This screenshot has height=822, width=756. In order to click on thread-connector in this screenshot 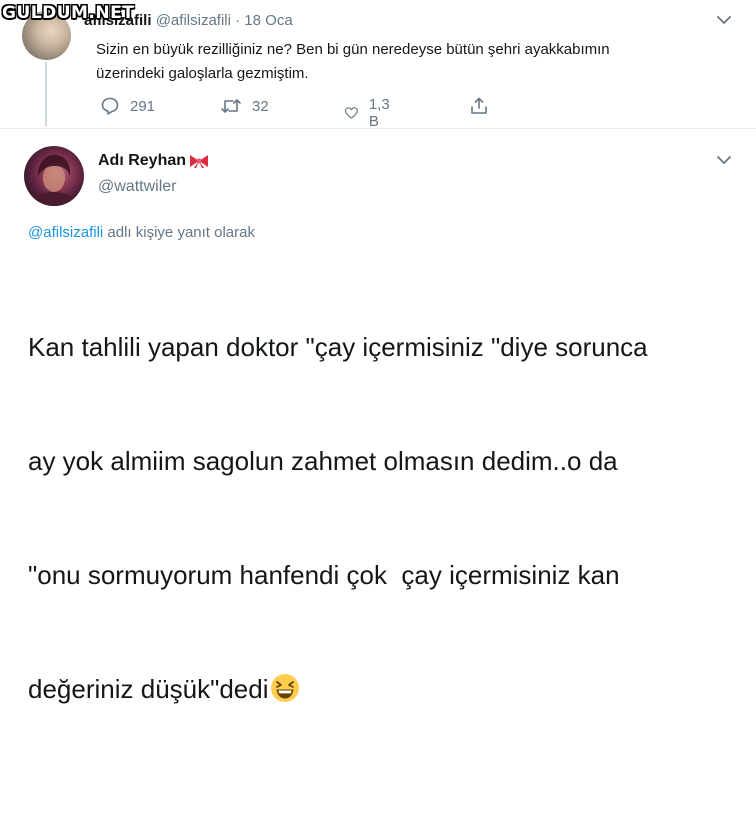, I will do `click(46, 94)`.